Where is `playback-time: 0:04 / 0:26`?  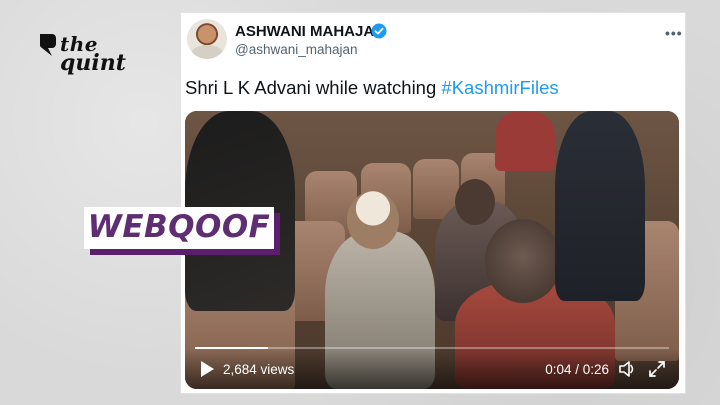 playback-time: 0:04 / 0:26 is located at coordinates (577, 369).